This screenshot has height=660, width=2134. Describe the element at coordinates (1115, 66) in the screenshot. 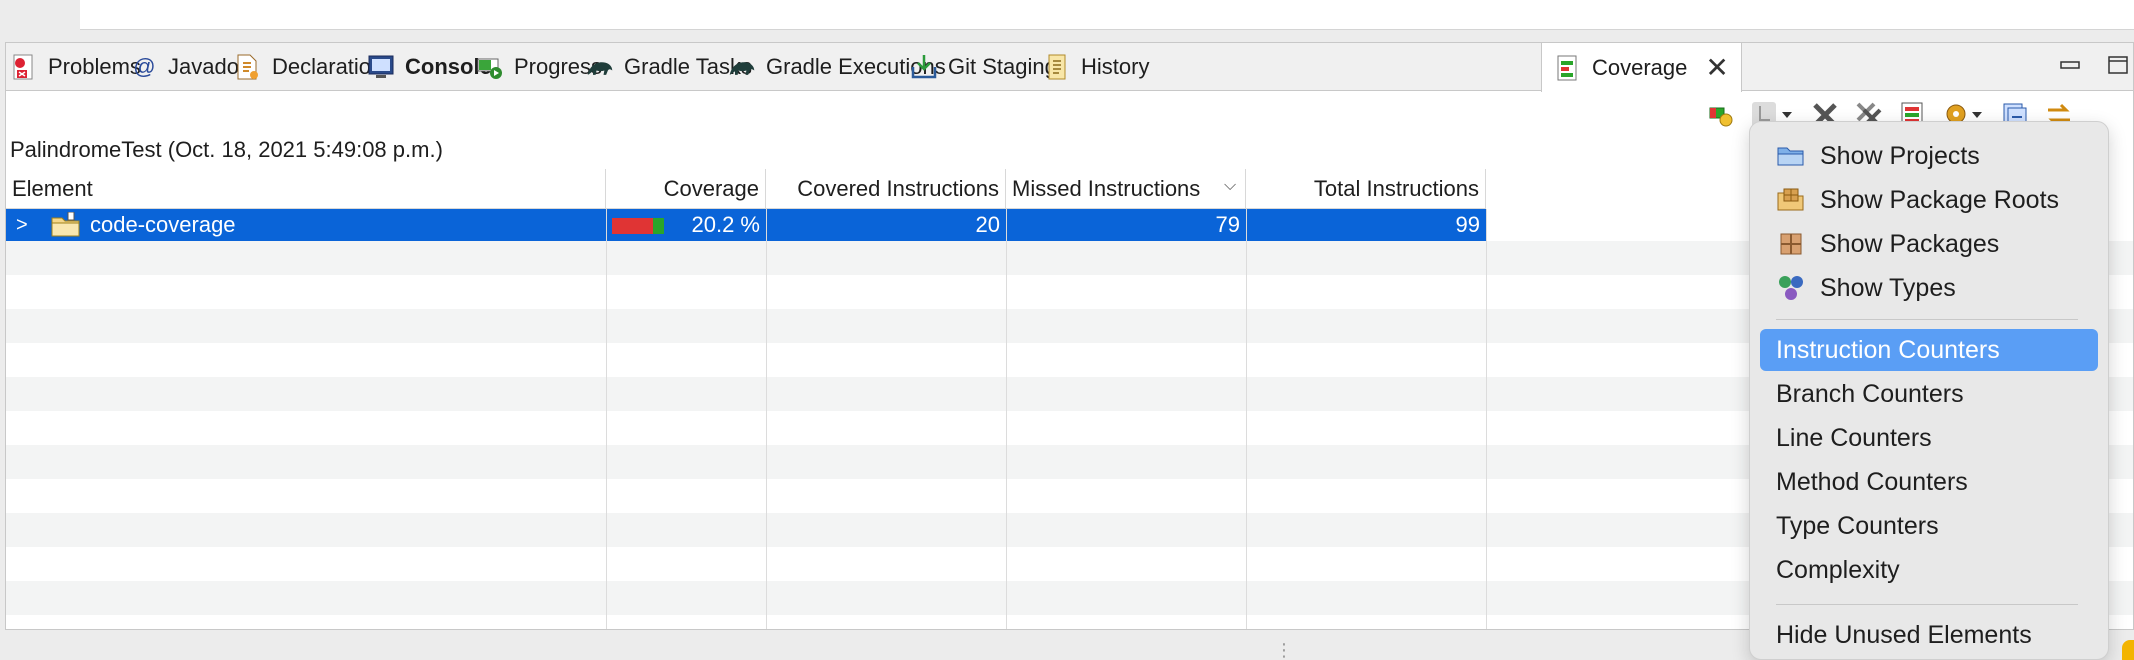

I see `tab-label: History` at that location.